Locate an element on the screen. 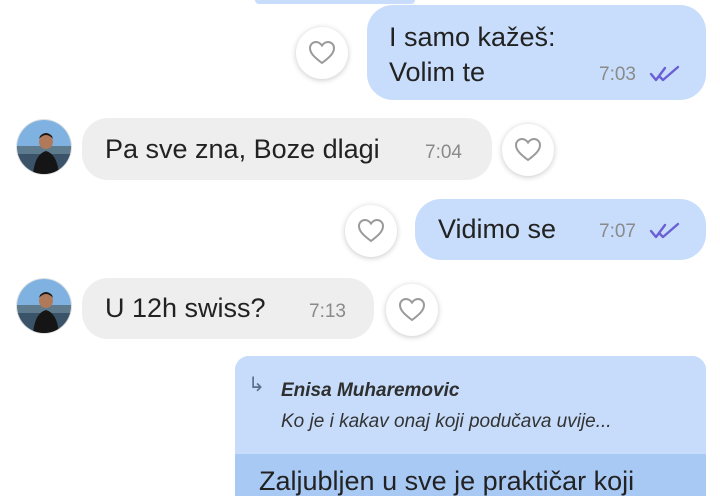 This screenshot has height=496, width=720. message-text: Pa sve zna, Boze dlagi is located at coordinates (242, 149).